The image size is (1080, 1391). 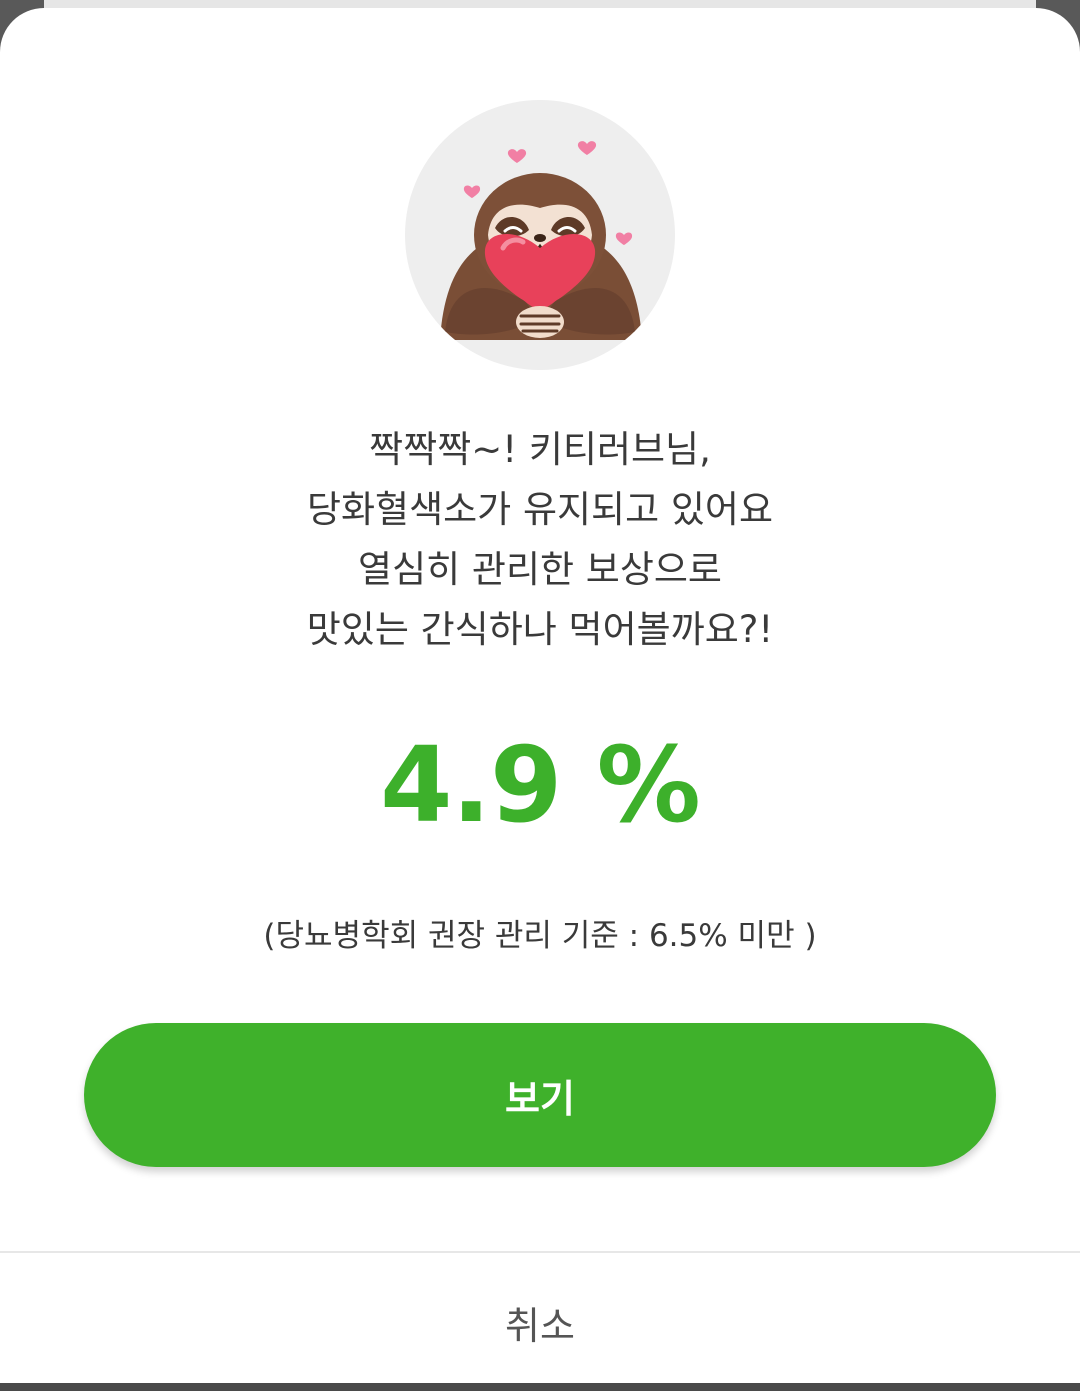 I want to click on hba1c-value: 4.9 %, so click(x=540, y=785).